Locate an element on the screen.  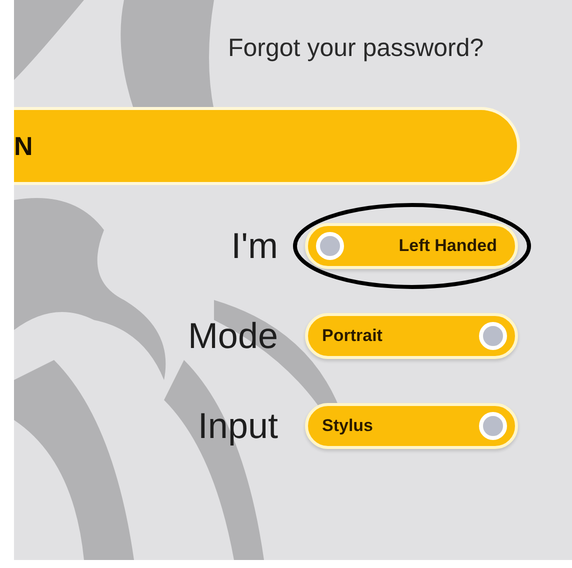
toggle-switch: Left Handed is located at coordinates (411, 246).